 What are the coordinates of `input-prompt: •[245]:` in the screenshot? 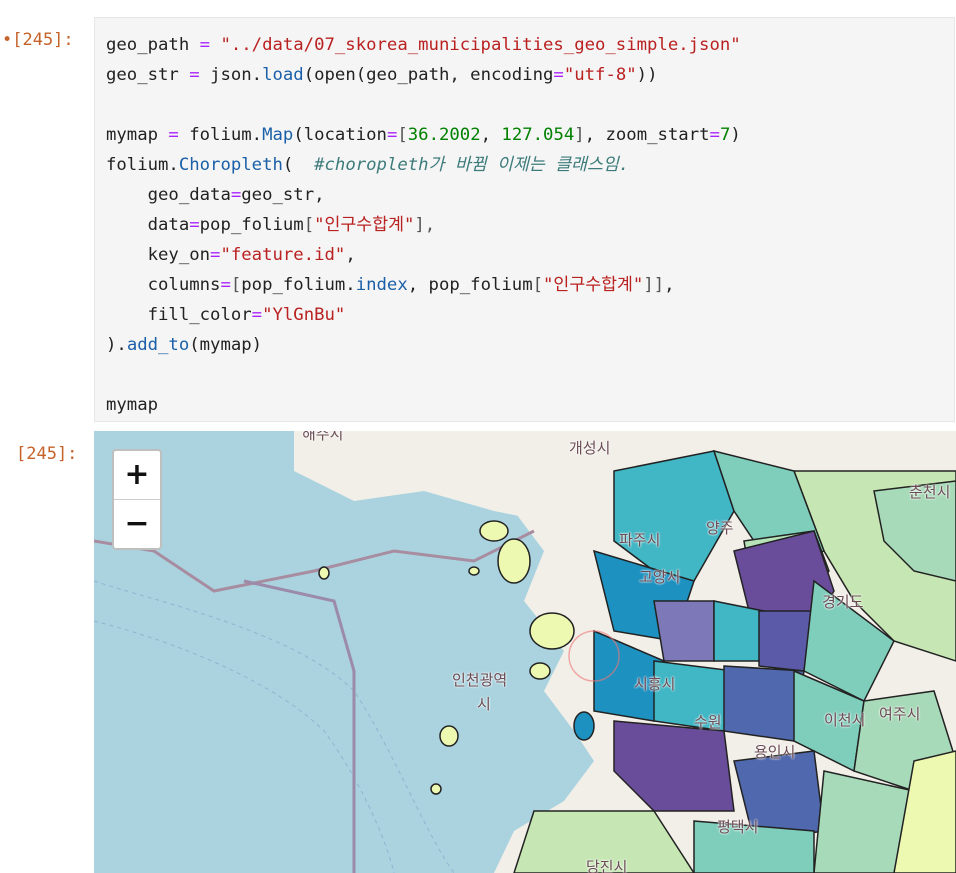 It's located at (38, 40).